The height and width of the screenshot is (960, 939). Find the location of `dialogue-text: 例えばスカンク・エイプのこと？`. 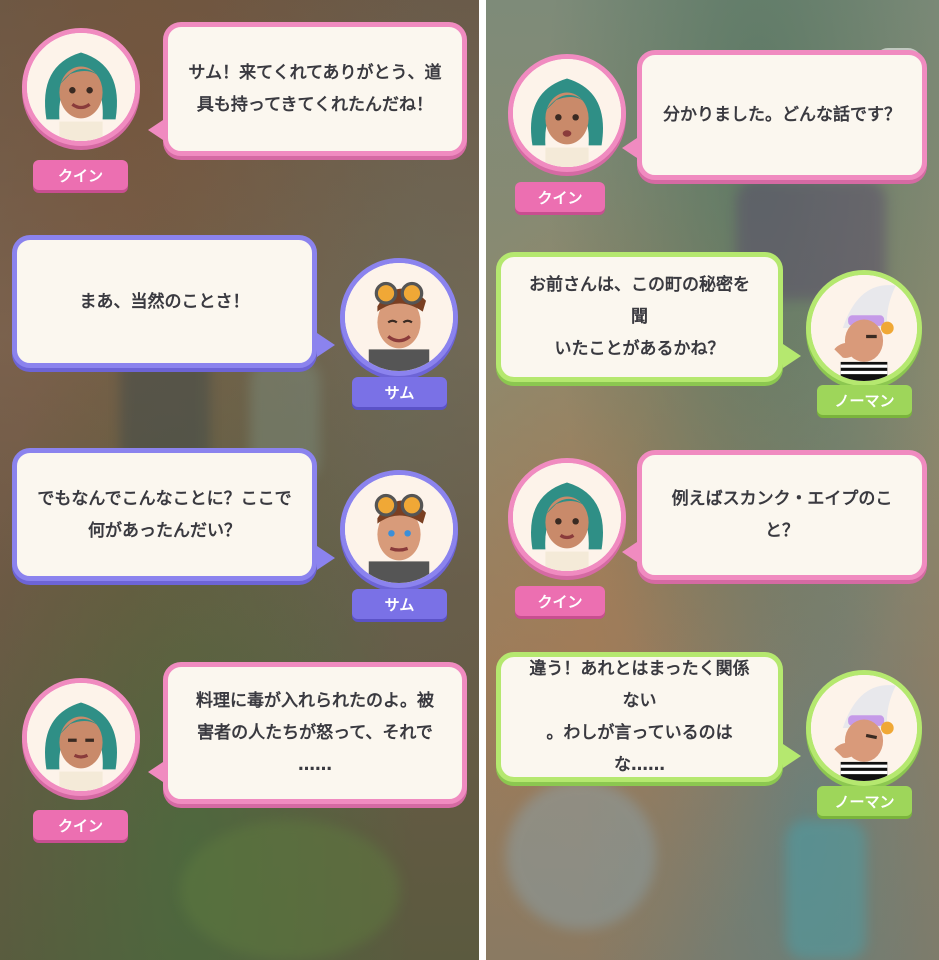

dialogue-text: 例えばスカンク・エイプのこと？ is located at coordinates (782, 515).